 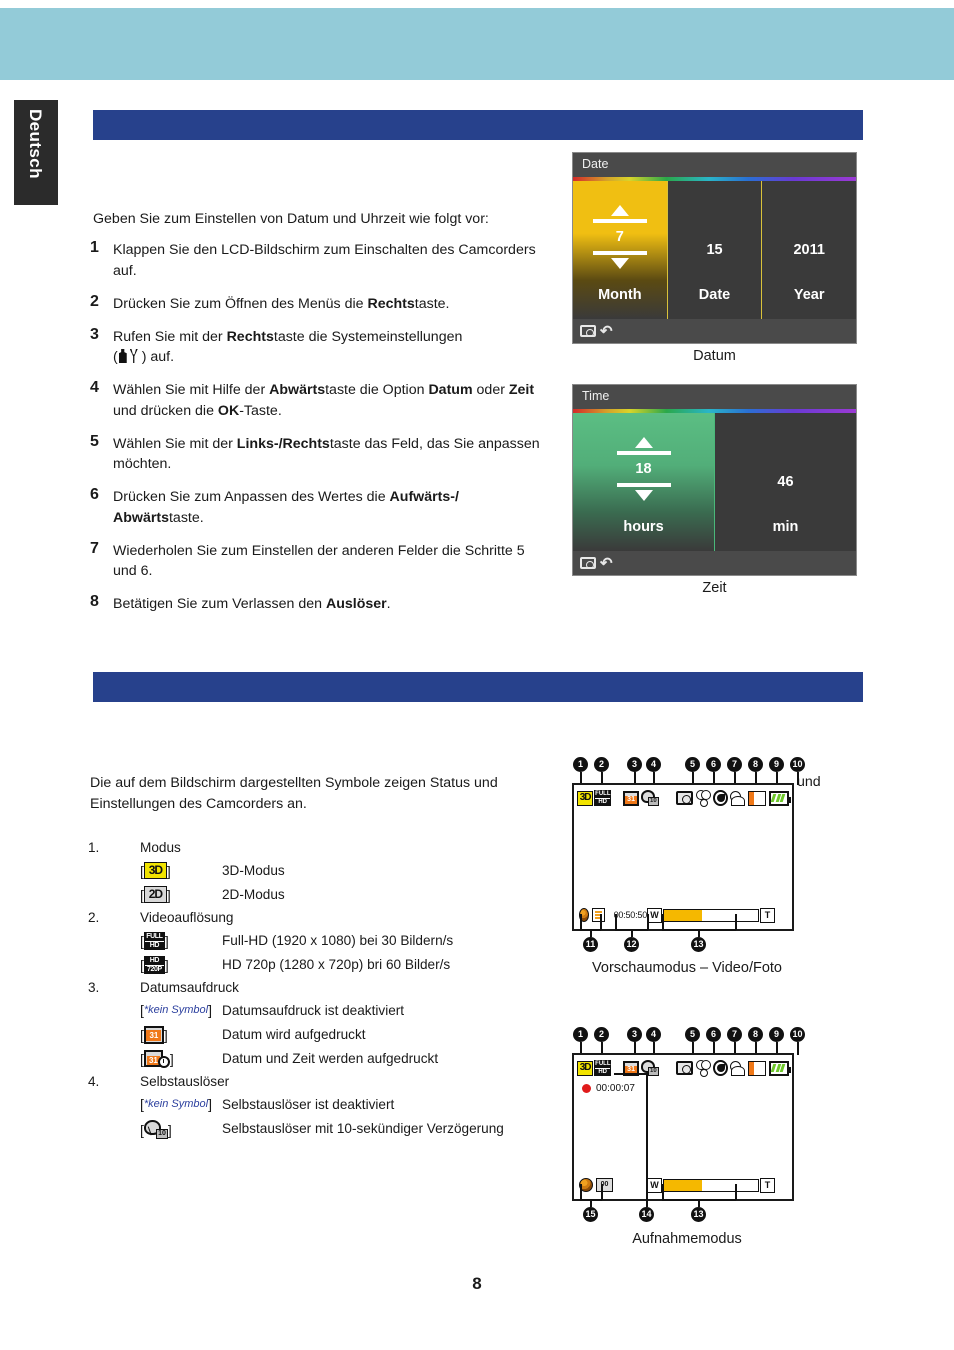 I want to click on date-field-year: 2011 Year, so click(x=808, y=250).